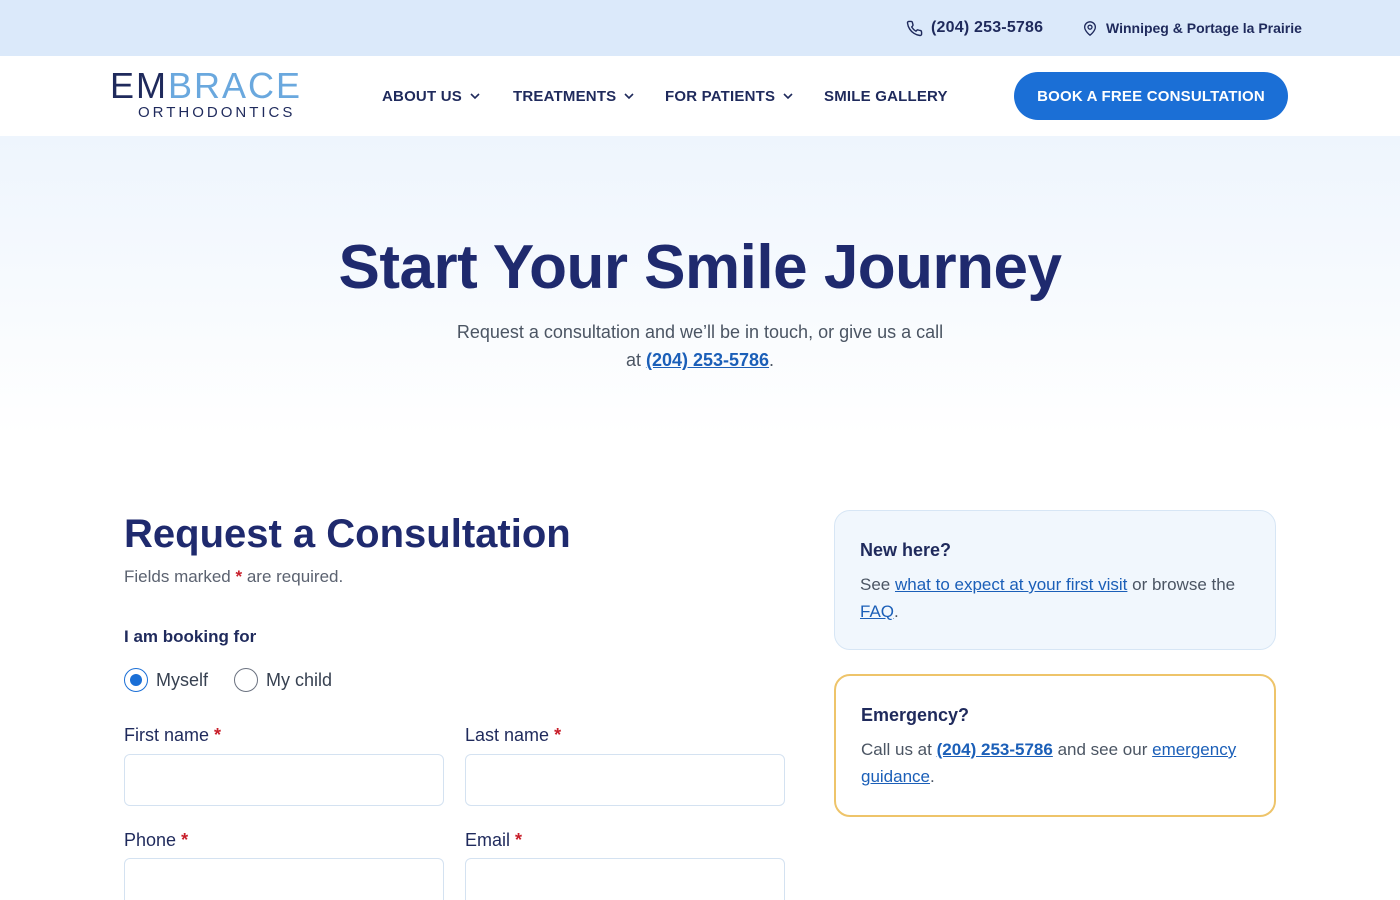 This screenshot has width=1400, height=900. I want to click on radio-my-child: My child, so click(283, 680).